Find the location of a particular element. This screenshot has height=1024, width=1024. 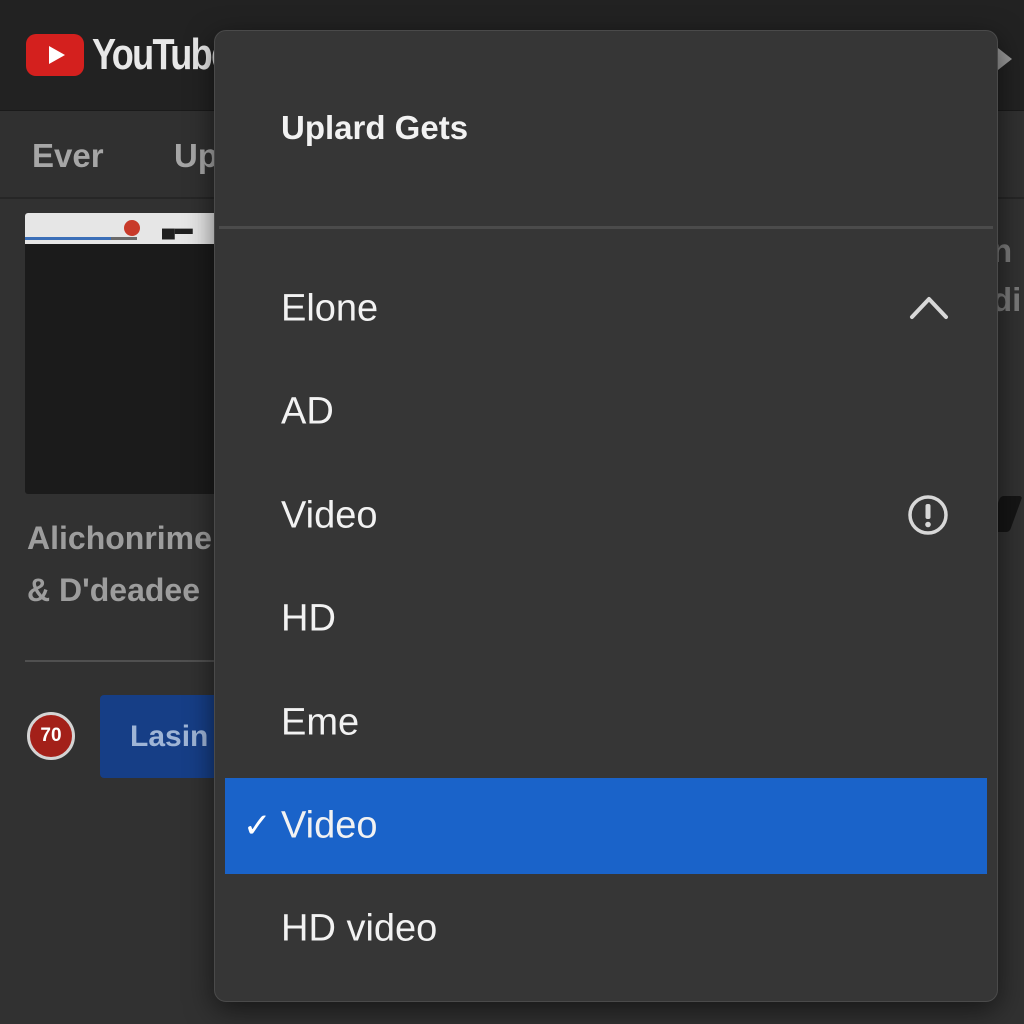

play-arrow-icon is located at coordinates (1005, 59).